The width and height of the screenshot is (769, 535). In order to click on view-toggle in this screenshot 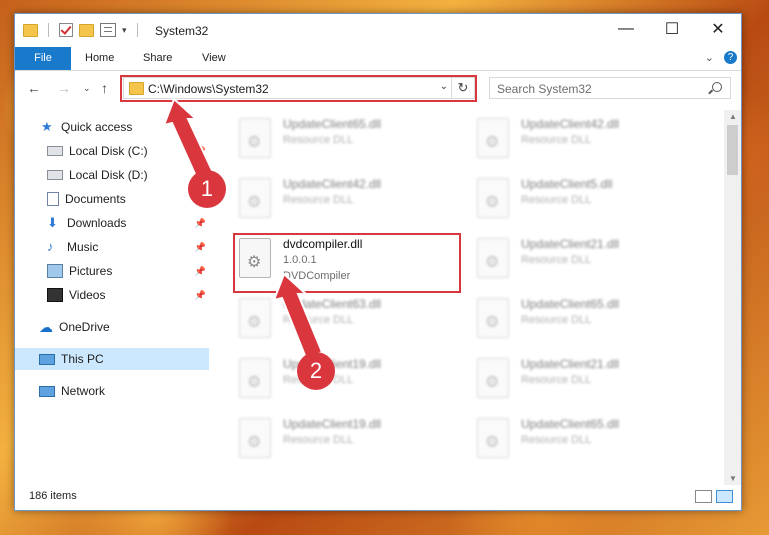, I will do `click(714, 496)`.